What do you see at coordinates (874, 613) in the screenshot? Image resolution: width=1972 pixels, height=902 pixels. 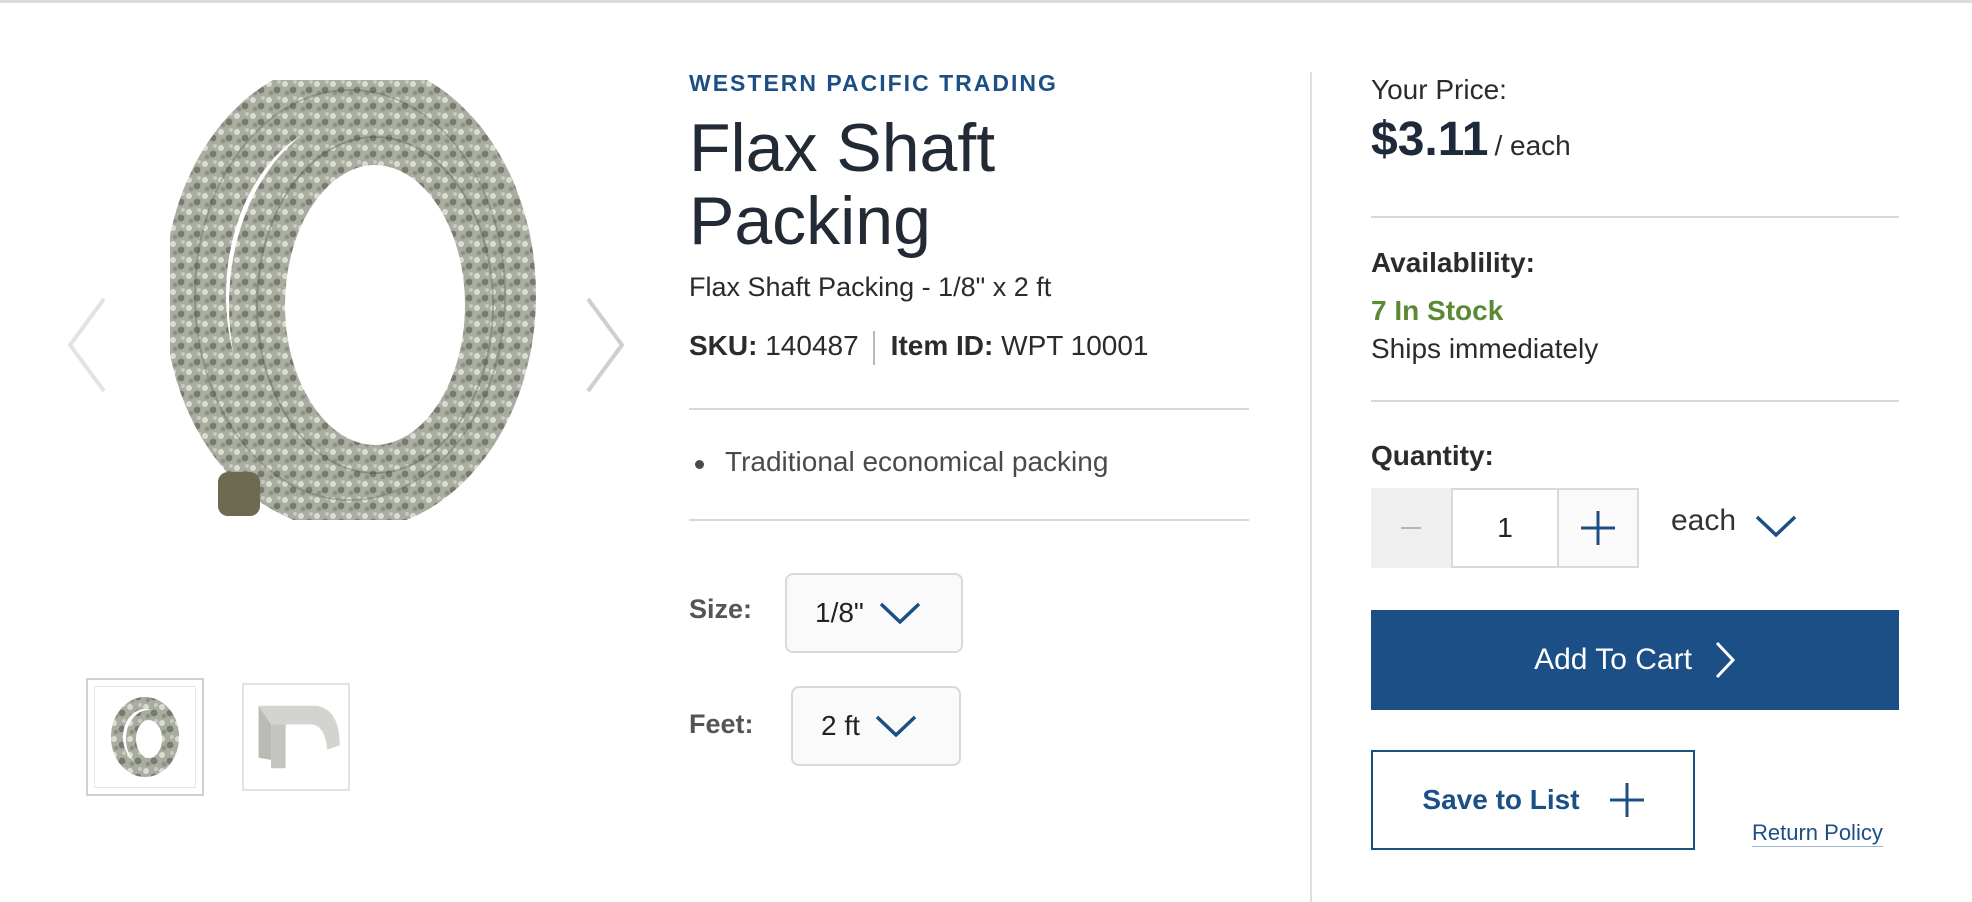 I see `size-select: 1/8"` at bounding box center [874, 613].